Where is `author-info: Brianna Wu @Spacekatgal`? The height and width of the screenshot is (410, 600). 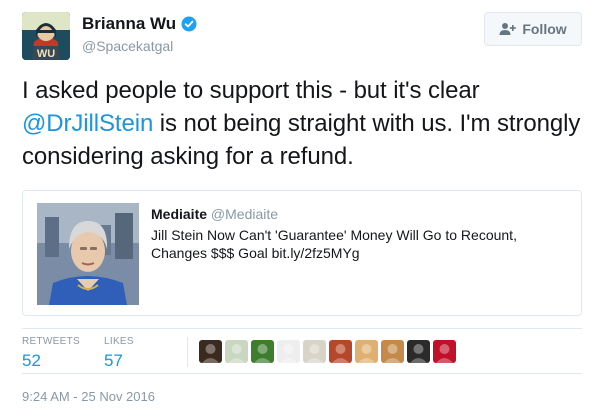
author-info: Brianna Wu @Spacekatgal is located at coordinates (139, 34).